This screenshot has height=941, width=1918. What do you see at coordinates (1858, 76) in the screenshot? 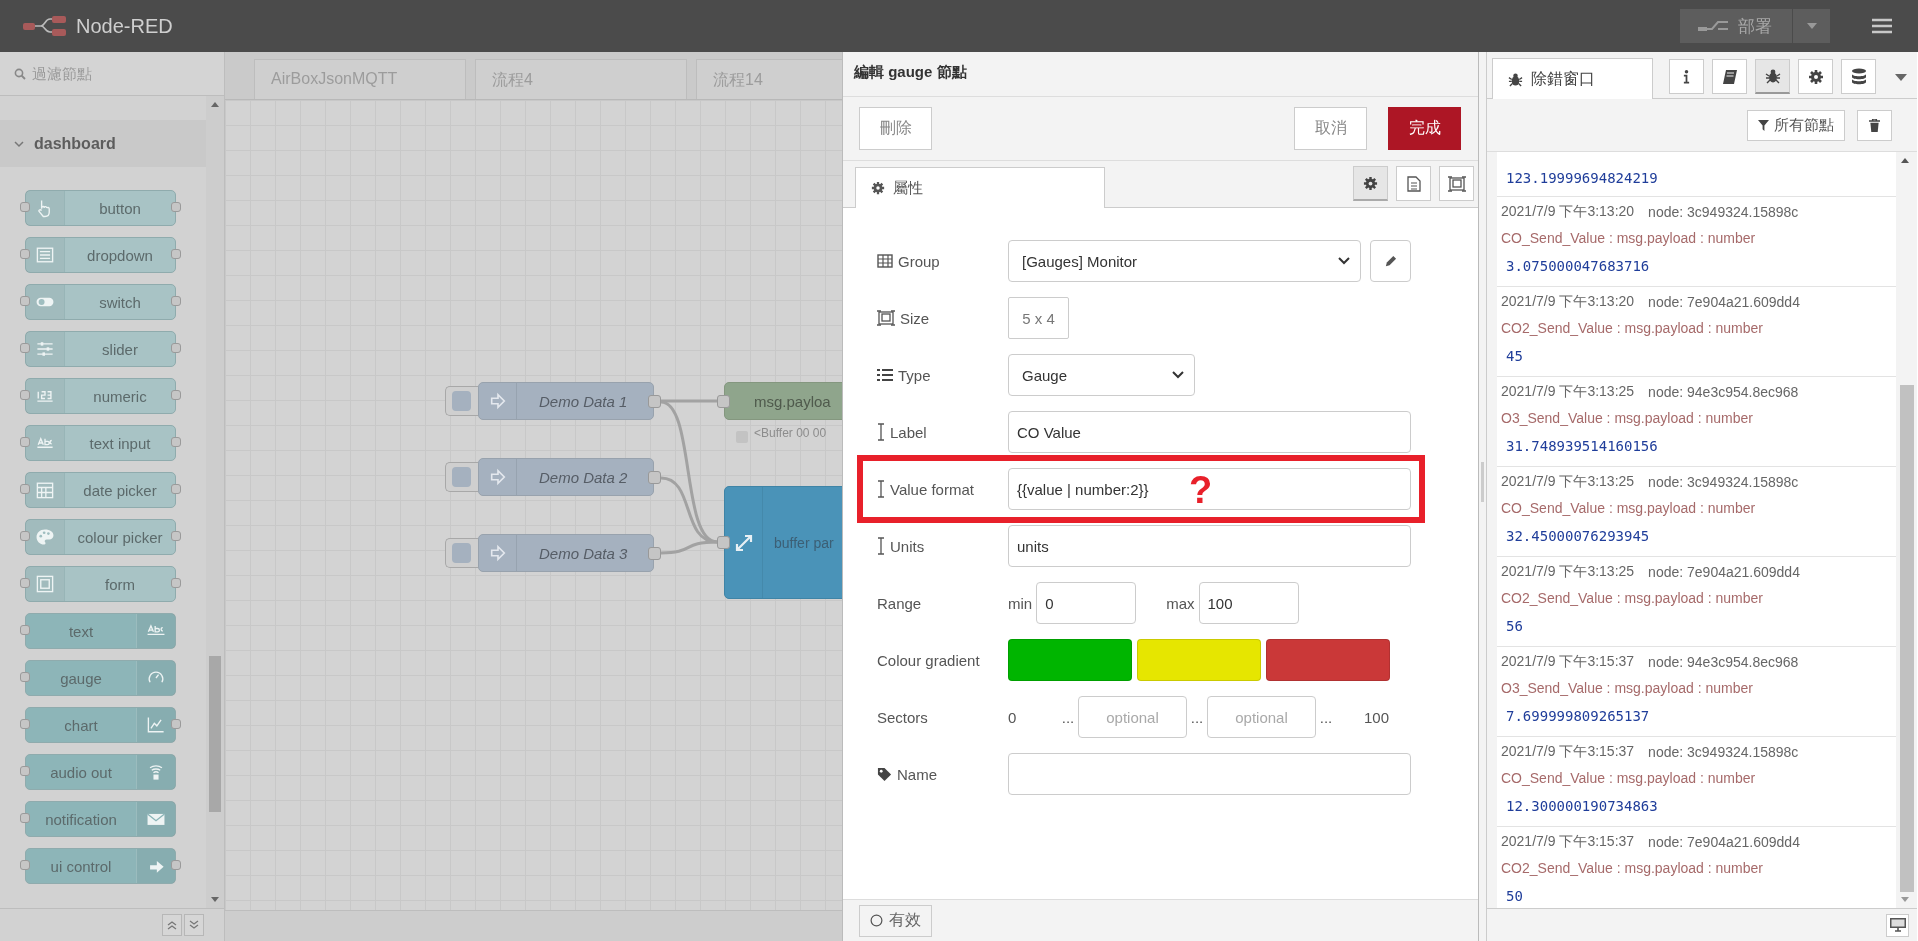
I see `context-tab` at bounding box center [1858, 76].